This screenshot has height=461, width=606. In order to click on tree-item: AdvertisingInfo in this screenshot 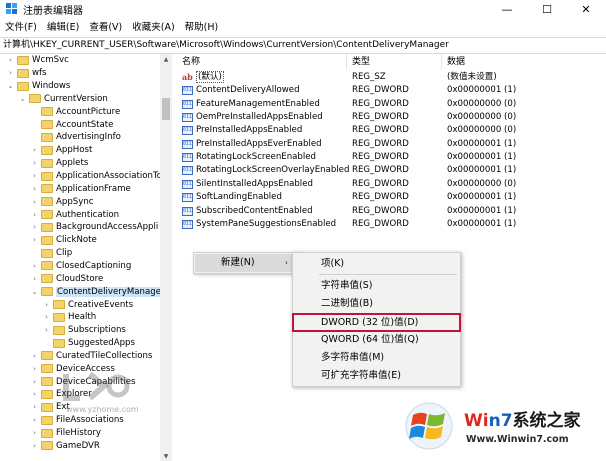, I will do `click(75, 137)`.